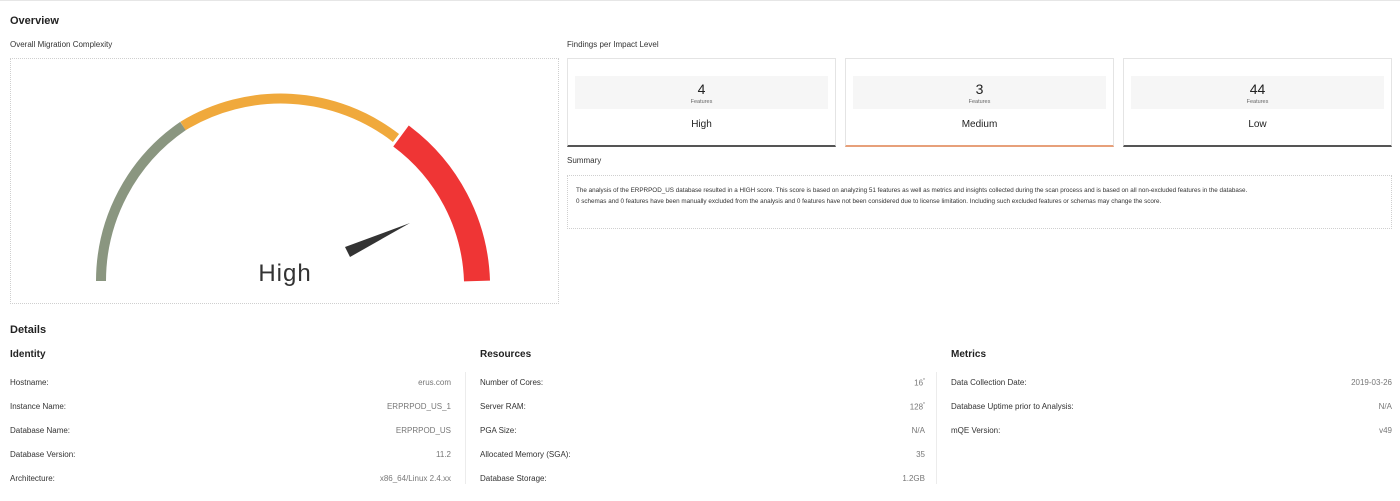 Image resolution: width=1400 pixels, height=501 pixels. Describe the element at coordinates (43, 454) in the screenshot. I see `identity-key: Database Version:` at that location.